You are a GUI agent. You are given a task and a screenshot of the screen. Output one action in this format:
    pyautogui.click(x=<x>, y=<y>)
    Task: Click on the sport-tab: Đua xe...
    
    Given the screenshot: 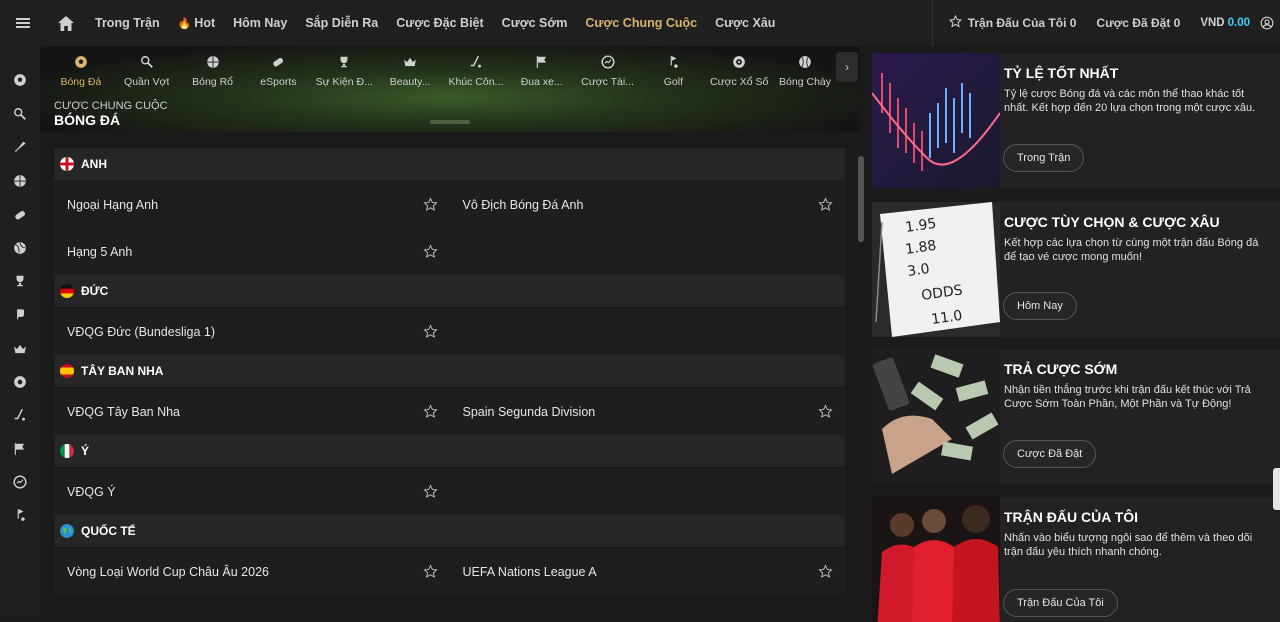 What is the action you would take?
    pyautogui.click(x=542, y=71)
    